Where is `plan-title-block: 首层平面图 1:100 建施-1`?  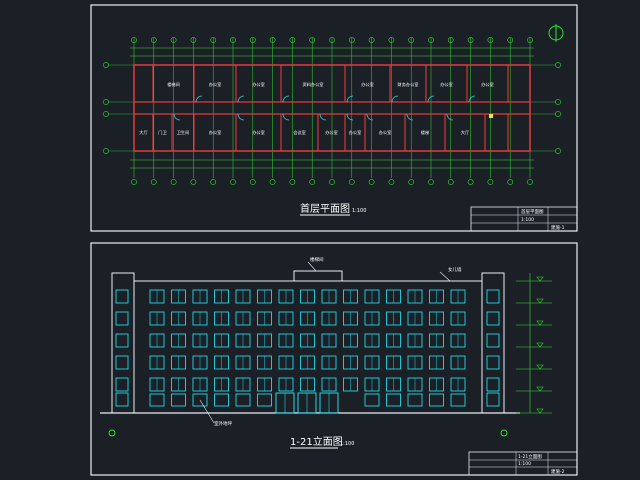
plan-title-block: 首层平面图 1:100 建施-1 is located at coordinates (524, 219).